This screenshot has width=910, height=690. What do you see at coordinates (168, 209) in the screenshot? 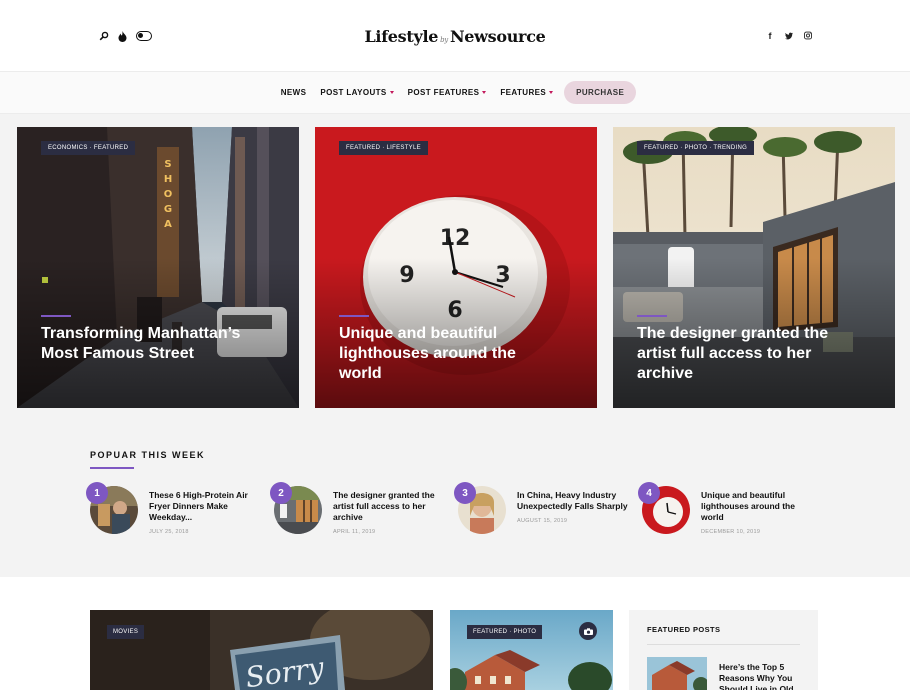
I see `svg-text: G` at bounding box center [168, 209].